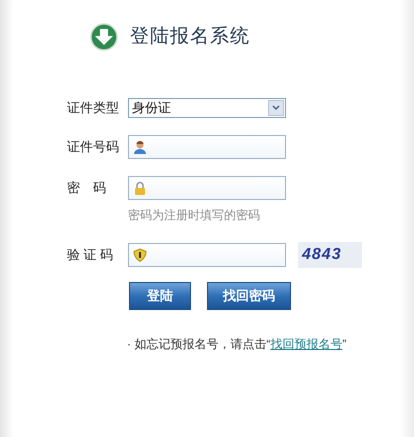 The image size is (414, 437). Describe the element at coordinates (140, 255) in the screenshot. I see `shield-icon` at that location.